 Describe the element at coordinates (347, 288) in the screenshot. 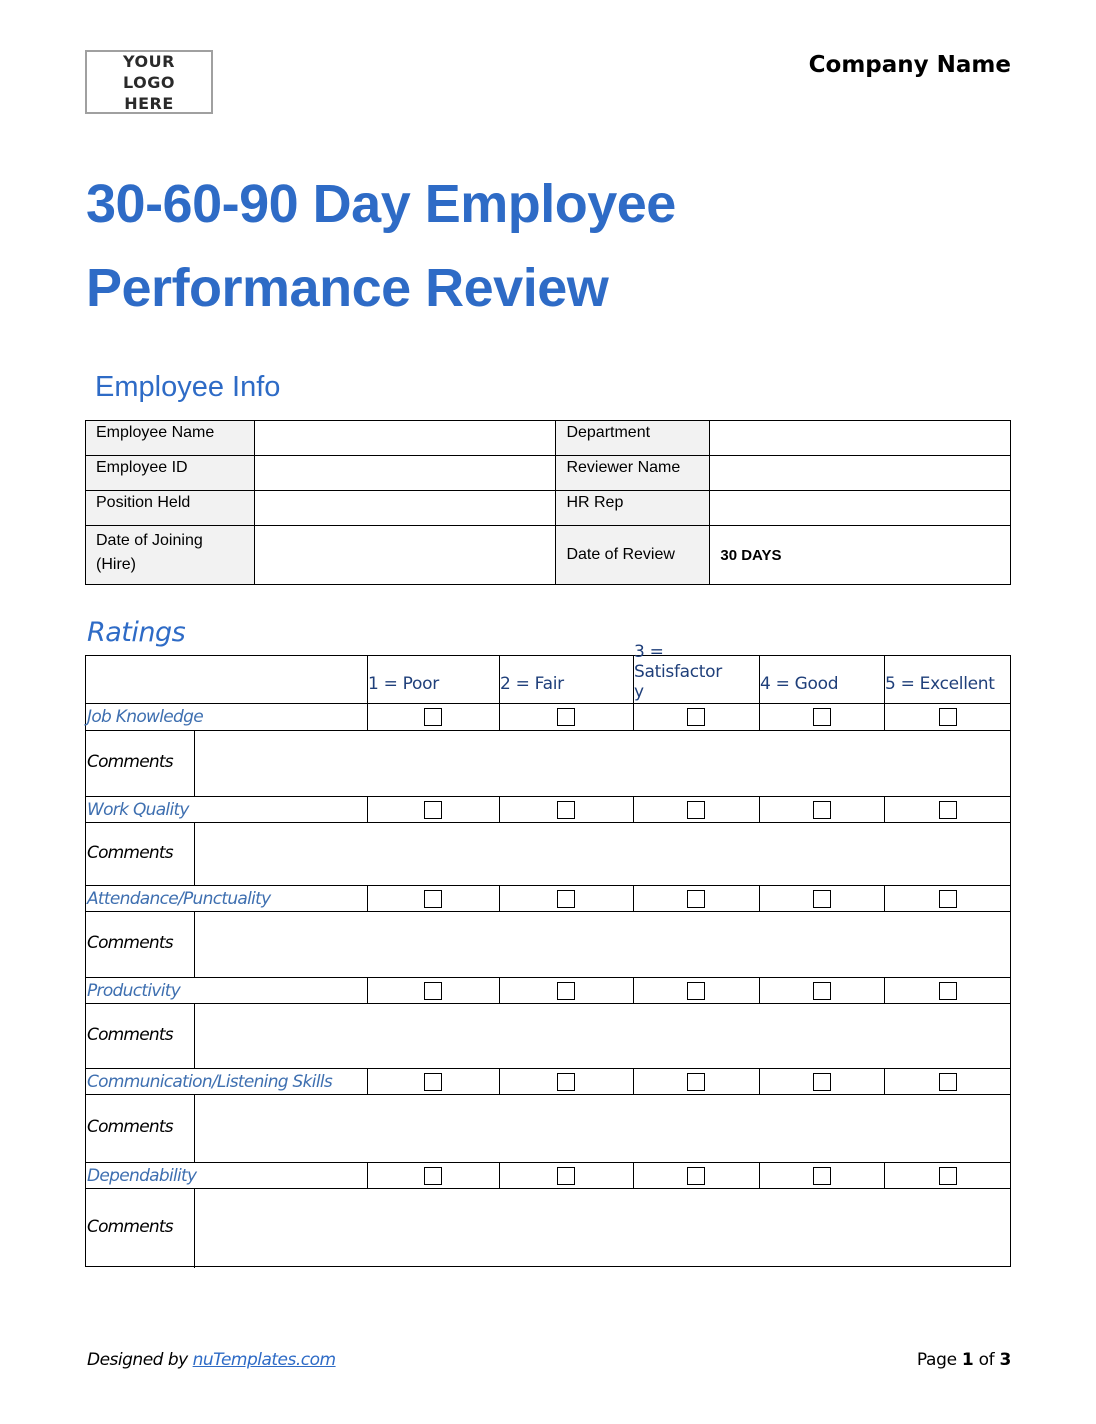

I see `title-line-2: Performance Review` at that location.